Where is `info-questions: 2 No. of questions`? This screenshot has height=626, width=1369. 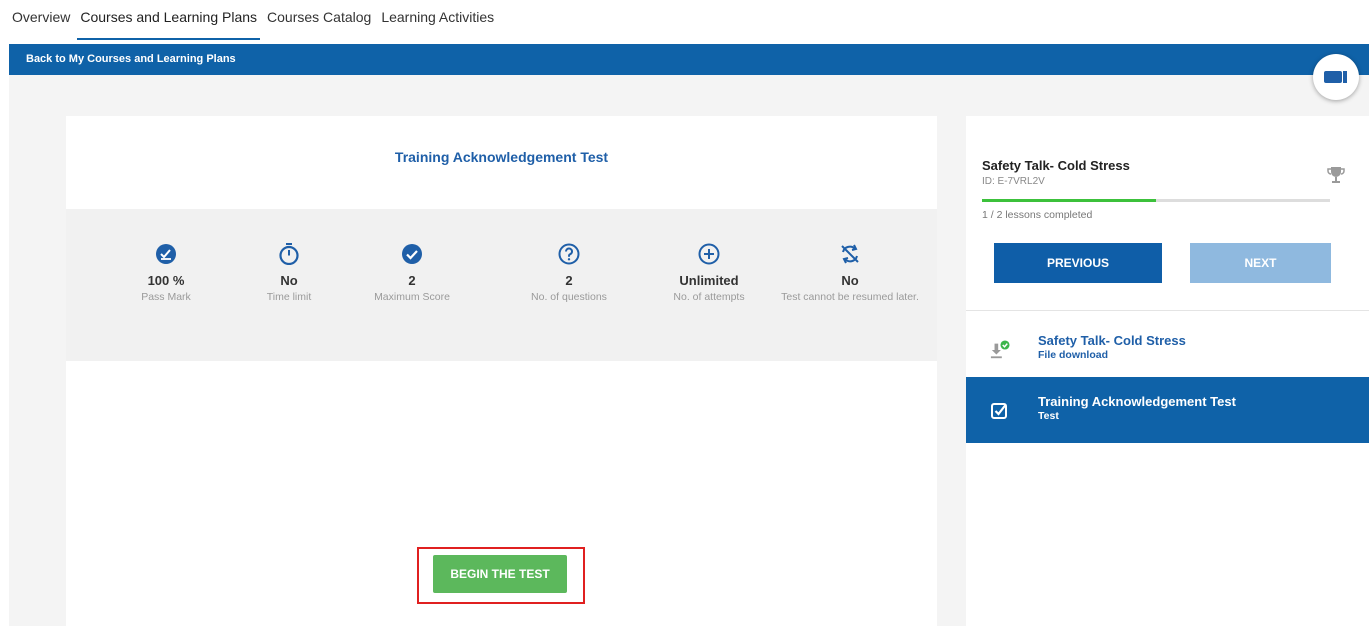 info-questions: 2 No. of questions is located at coordinates (569, 273).